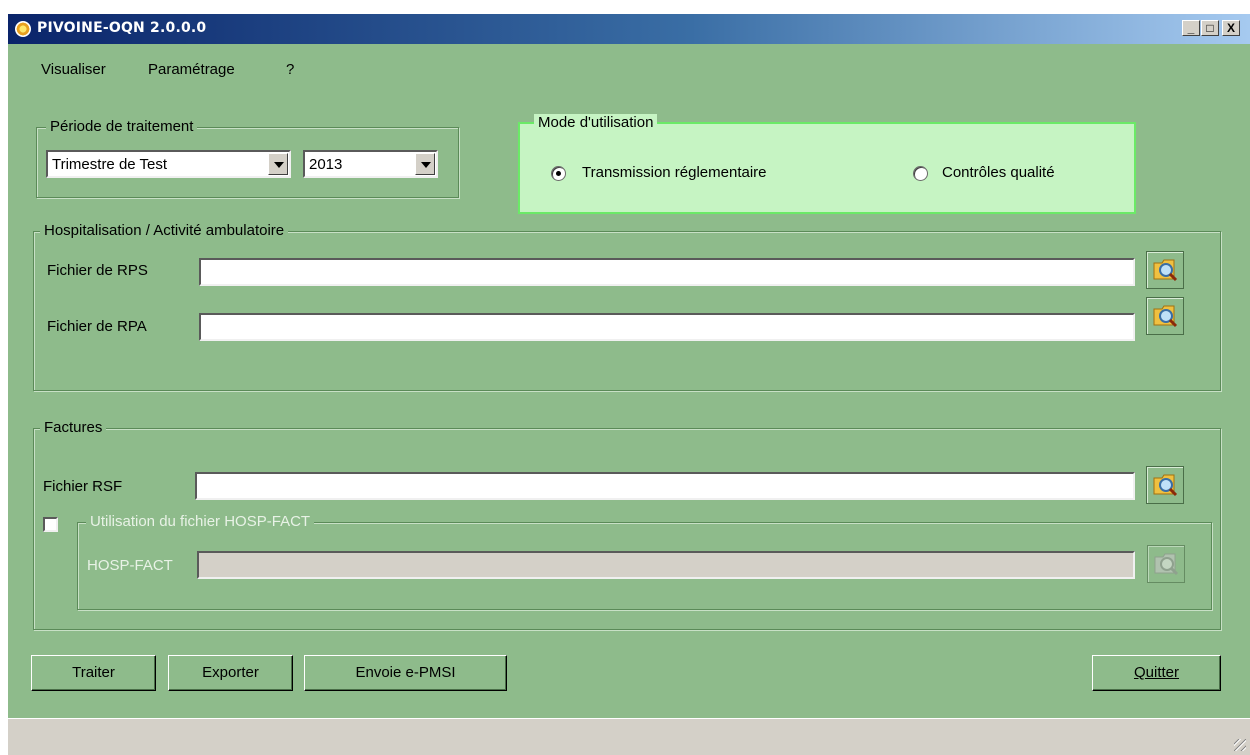 The image size is (1250, 755). Describe the element at coordinates (667, 327) in the screenshot. I see `rpa-input` at that location.